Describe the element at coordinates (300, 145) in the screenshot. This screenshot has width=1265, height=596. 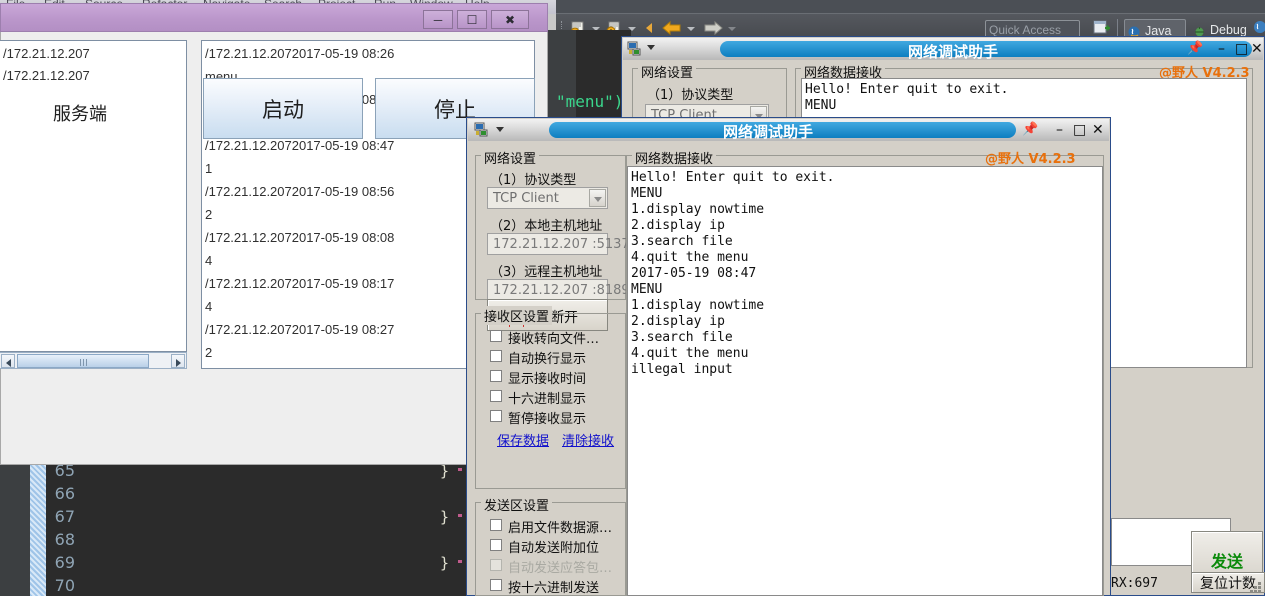
I see `log-line: /172.21.12.2072017-05-19 08:47` at that location.